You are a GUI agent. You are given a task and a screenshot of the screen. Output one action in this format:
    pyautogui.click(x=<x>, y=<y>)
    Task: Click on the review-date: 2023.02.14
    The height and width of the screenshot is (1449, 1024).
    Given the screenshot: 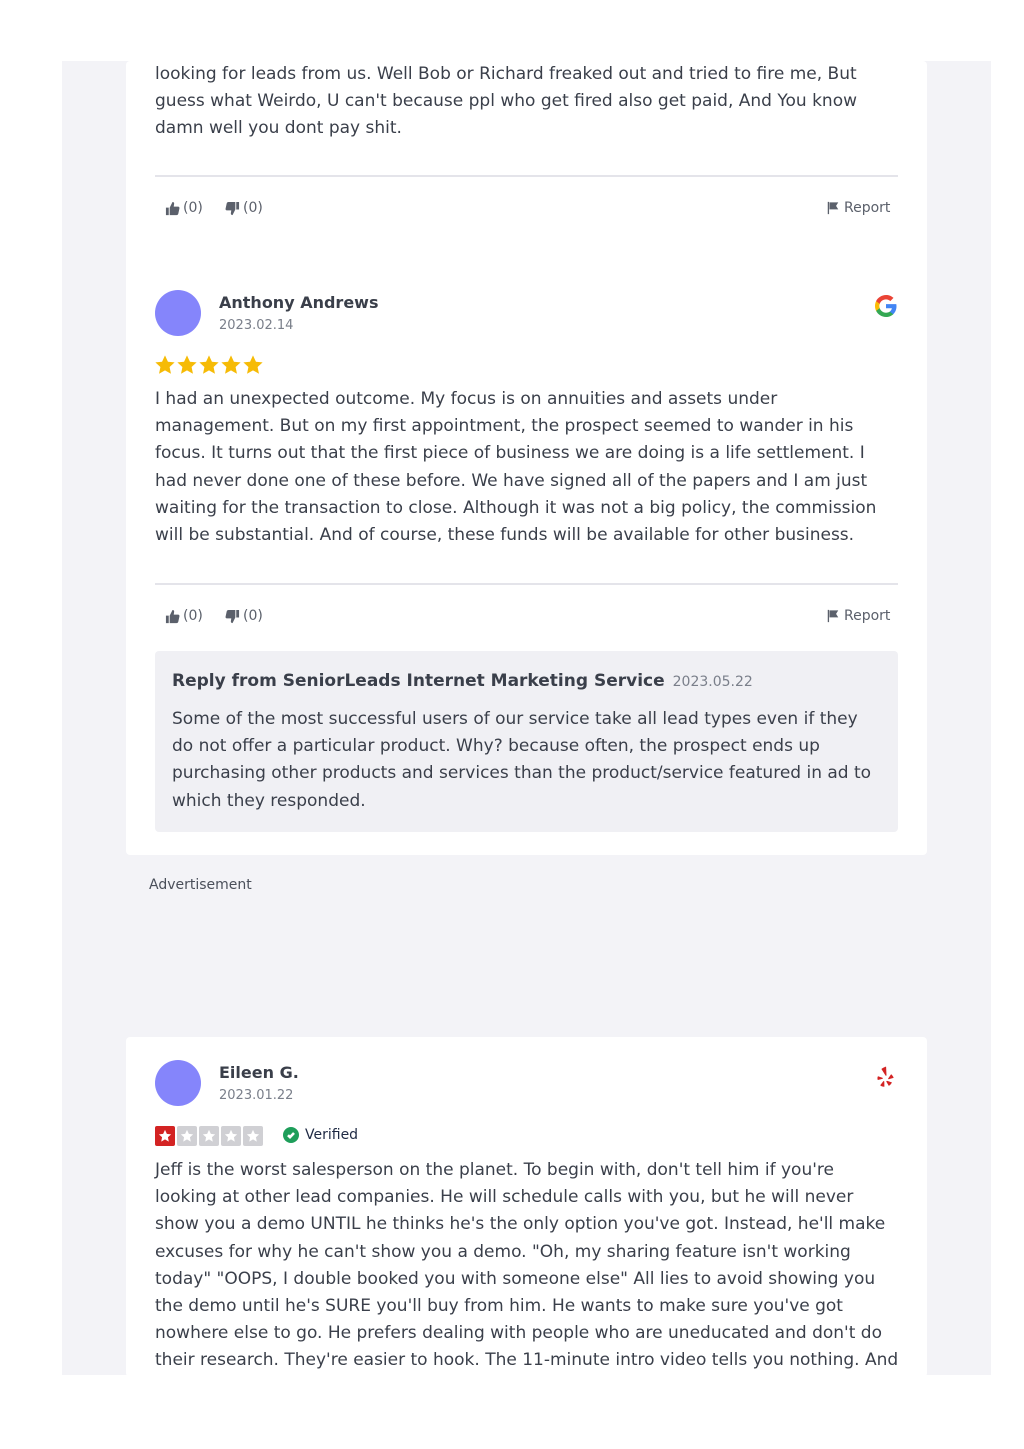 What is the action you would take?
    pyautogui.click(x=256, y=325)
    